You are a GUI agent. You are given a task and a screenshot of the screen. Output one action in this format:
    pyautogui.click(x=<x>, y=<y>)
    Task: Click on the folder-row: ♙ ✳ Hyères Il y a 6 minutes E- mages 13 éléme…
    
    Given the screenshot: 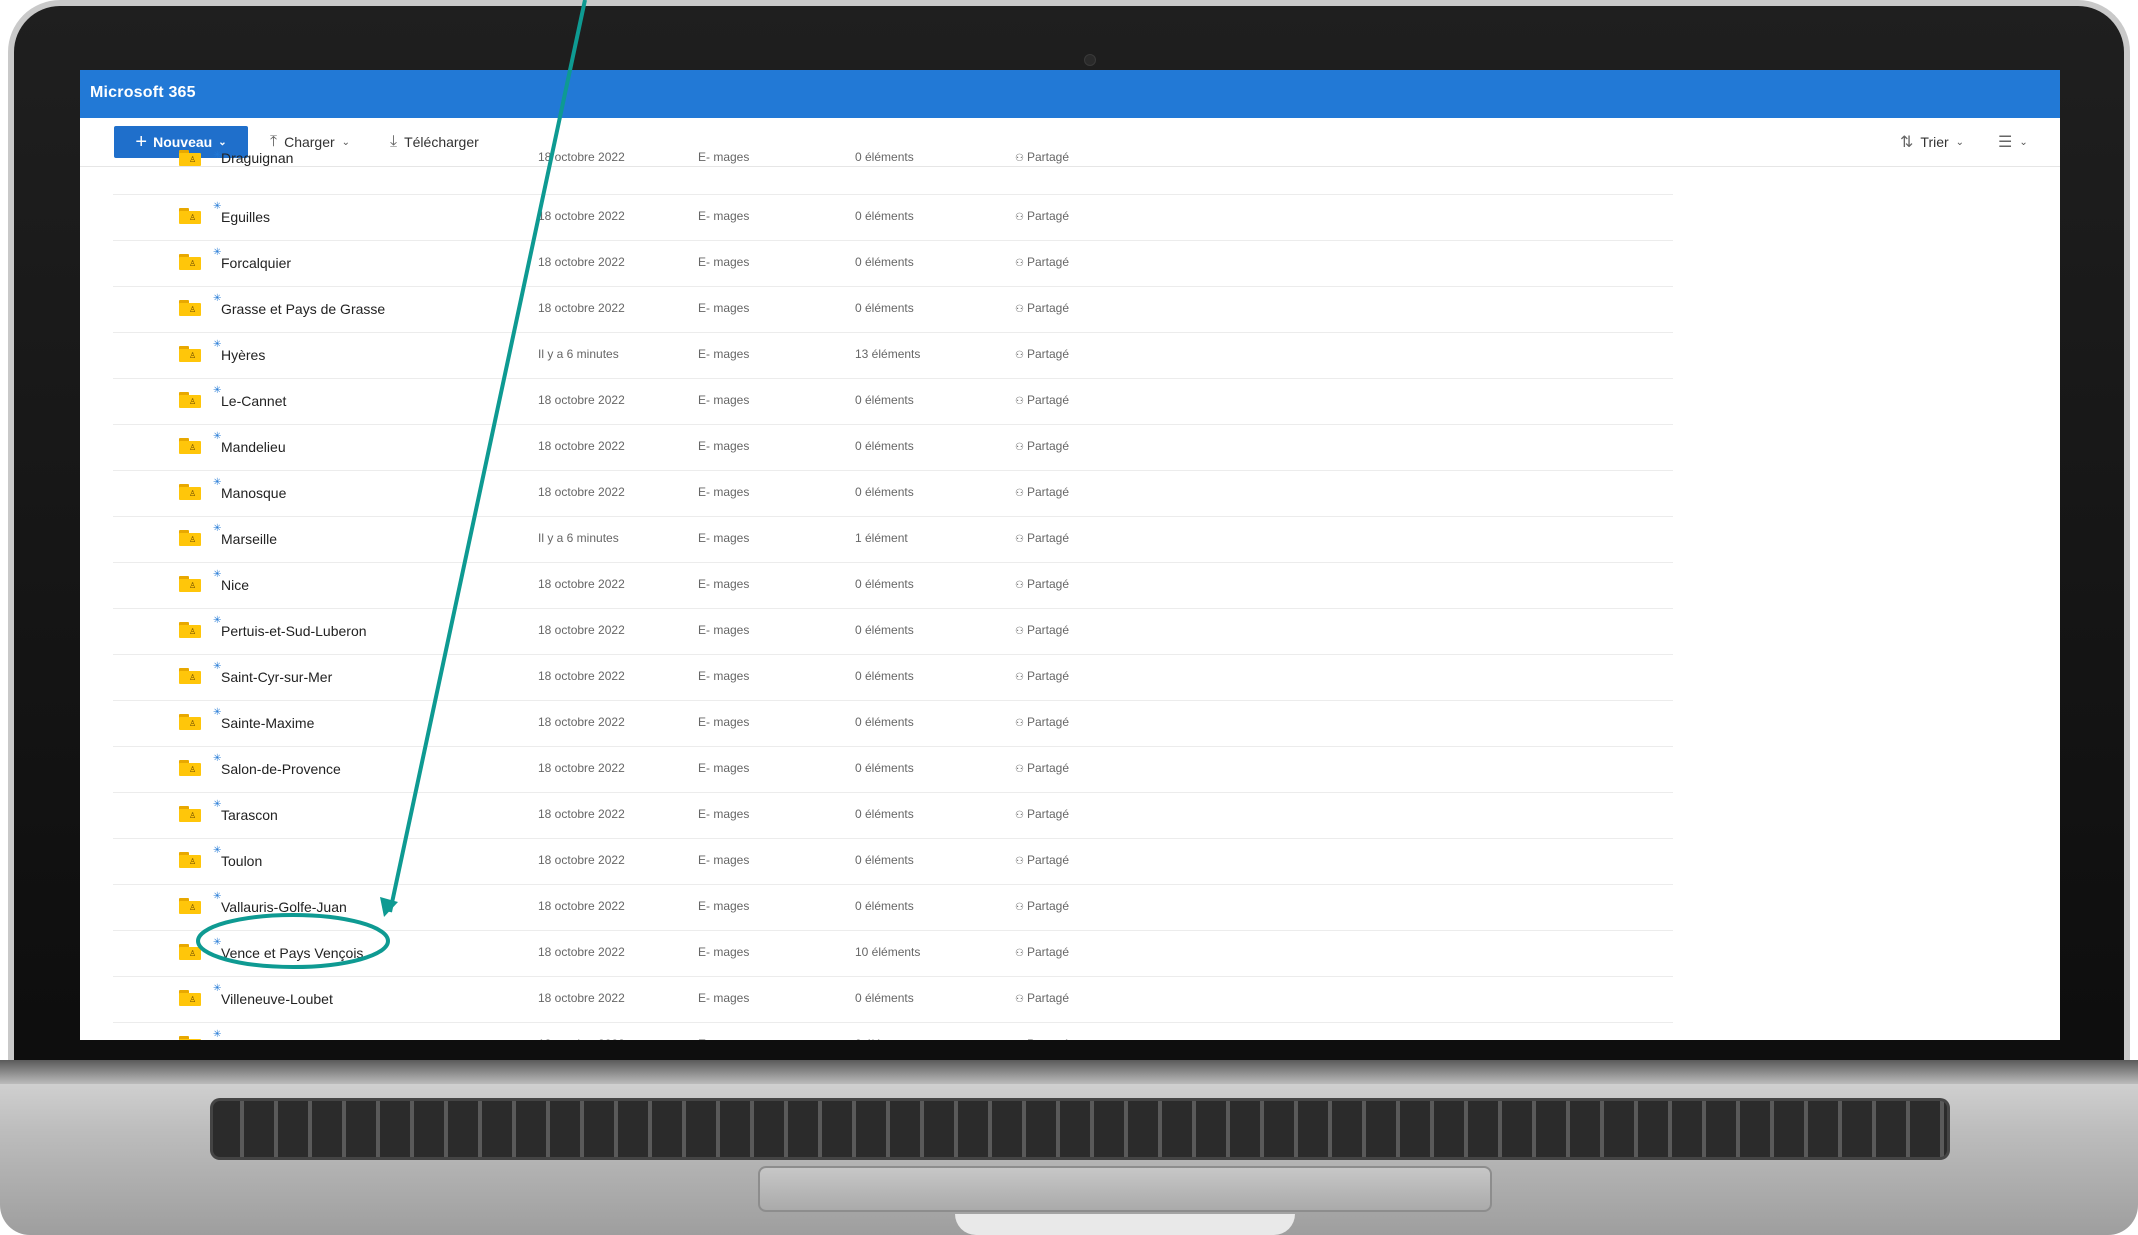 What is the action you would take?
    pyautogui.click(x=893, y=356)
    